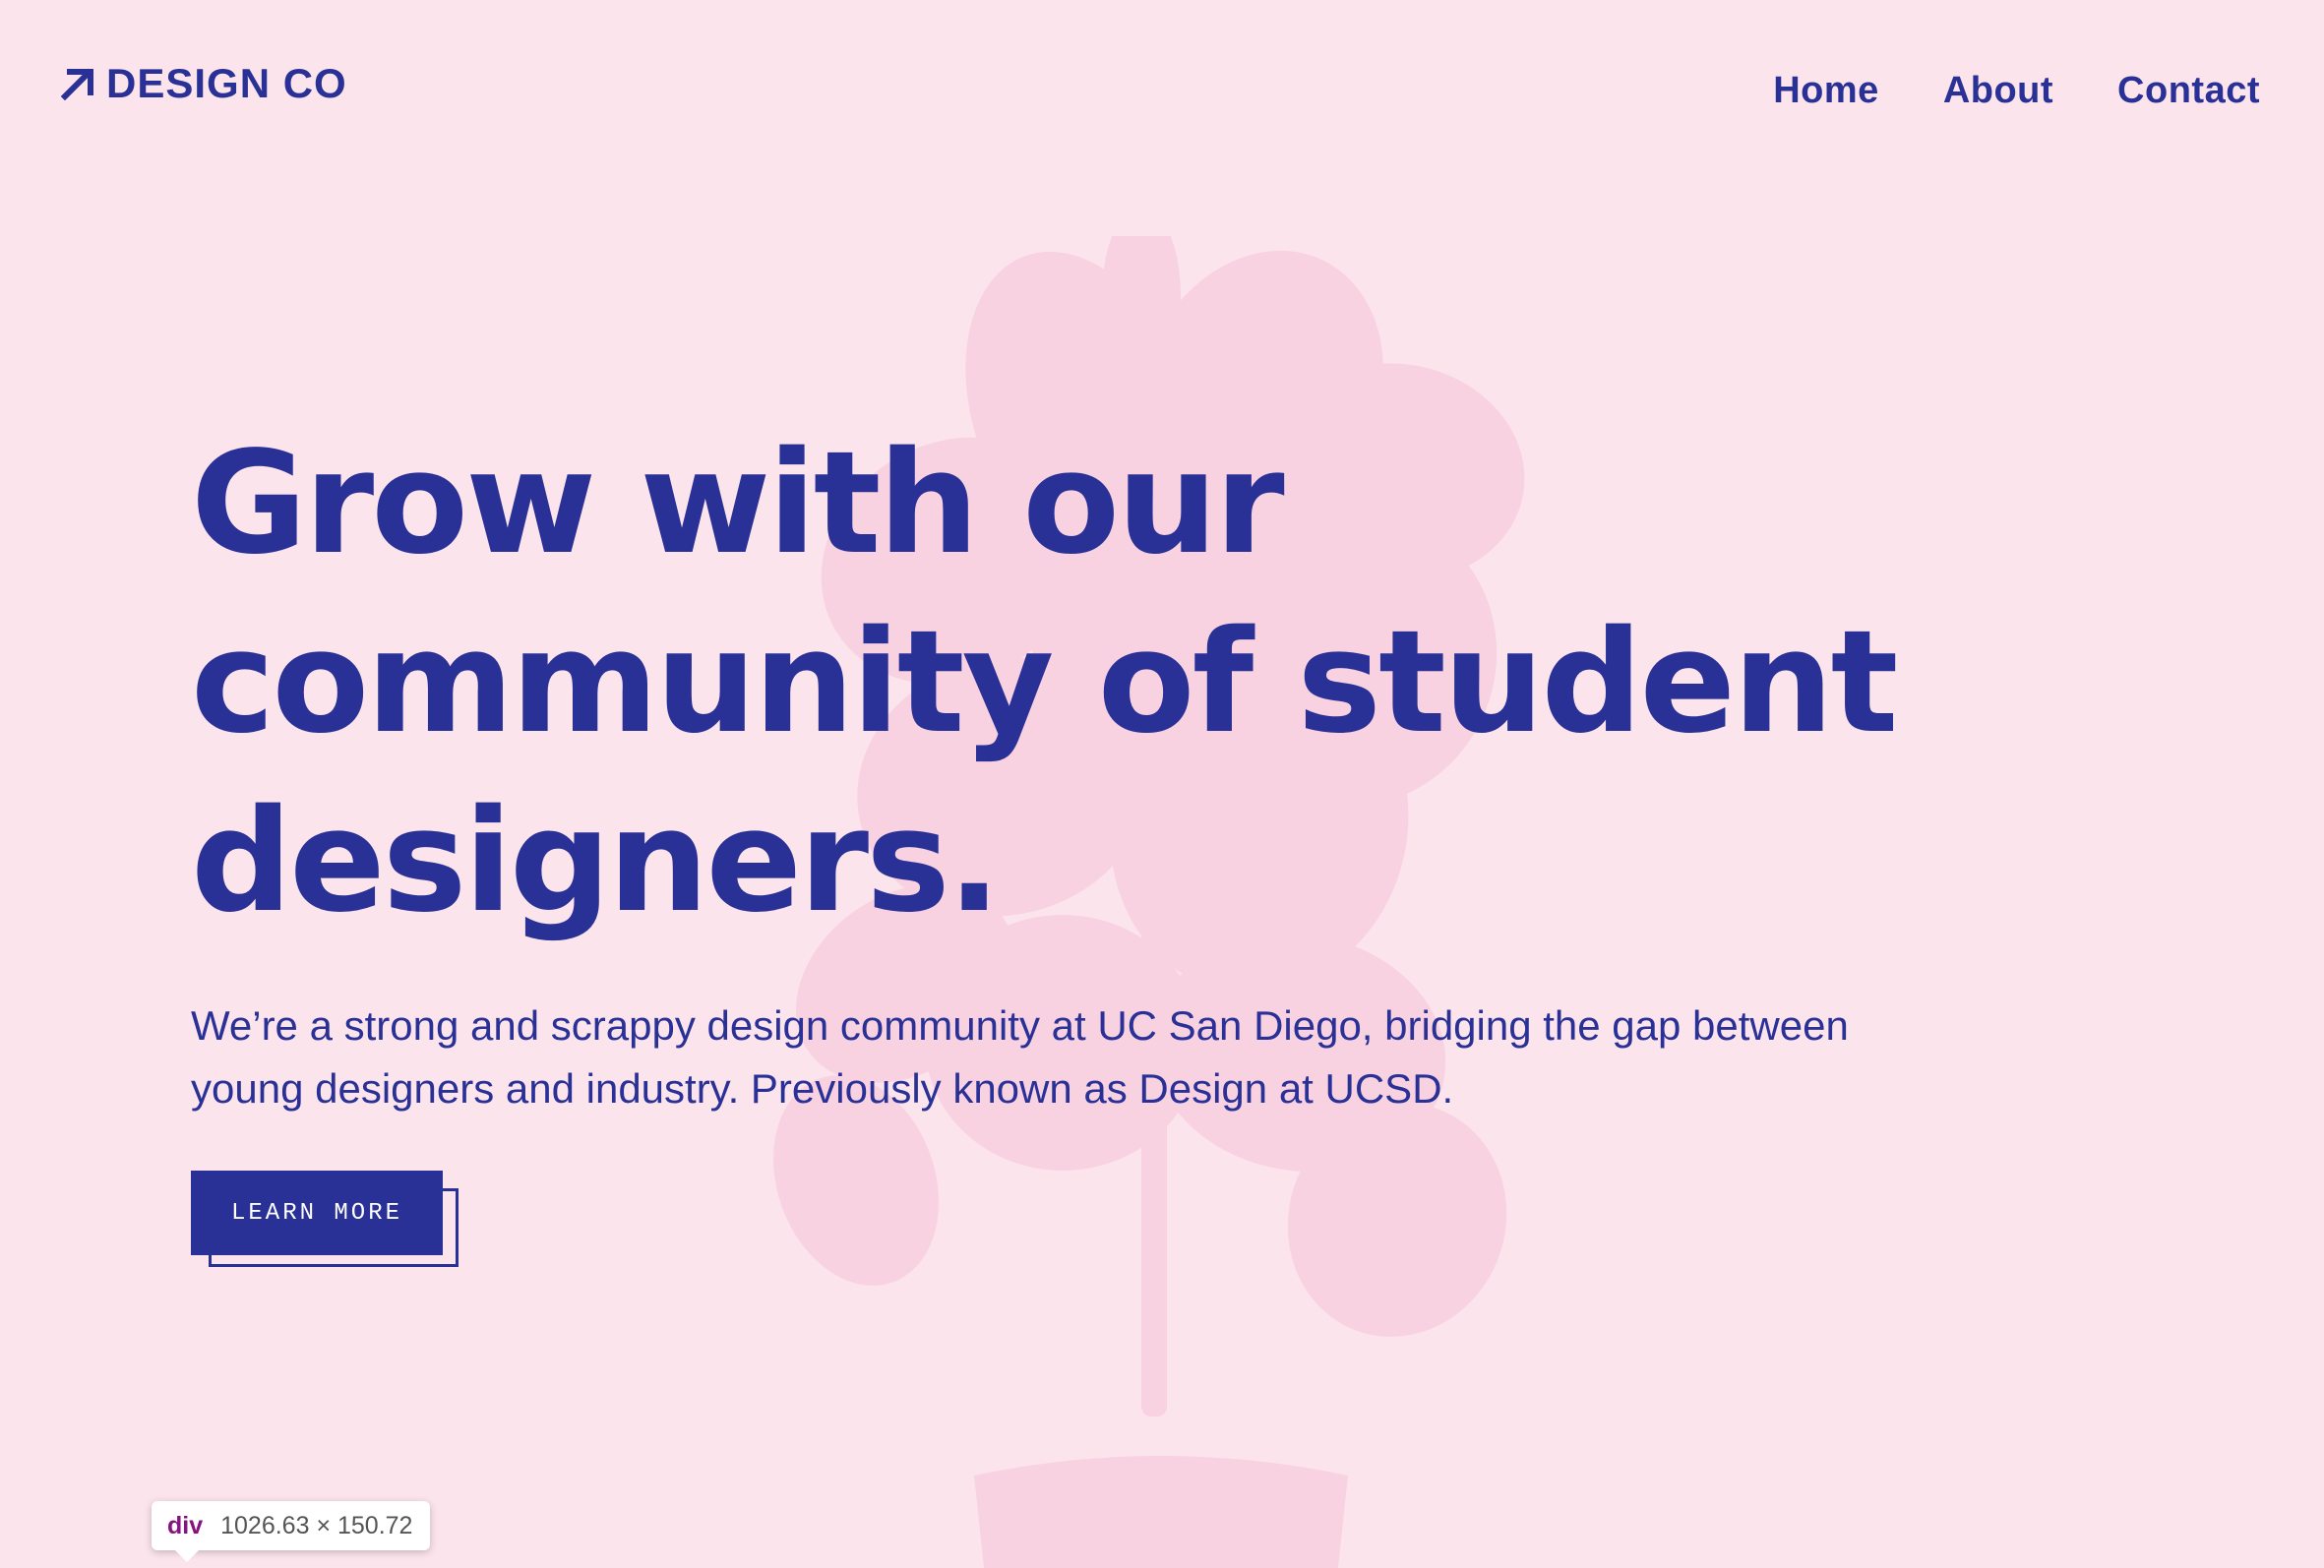 This screenshot has height=1568, width=2324. I want to click on main-nav: Home About Contact, so click(2016, 91).